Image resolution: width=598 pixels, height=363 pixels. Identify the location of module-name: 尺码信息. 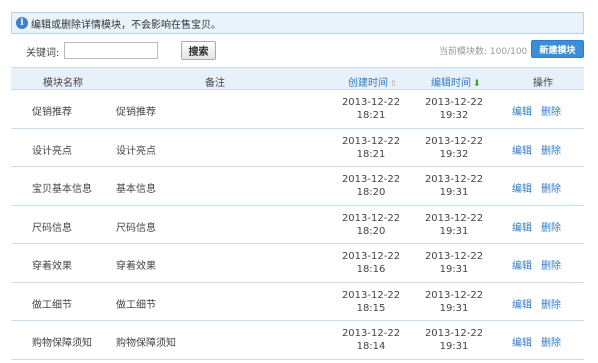
(52, 228).